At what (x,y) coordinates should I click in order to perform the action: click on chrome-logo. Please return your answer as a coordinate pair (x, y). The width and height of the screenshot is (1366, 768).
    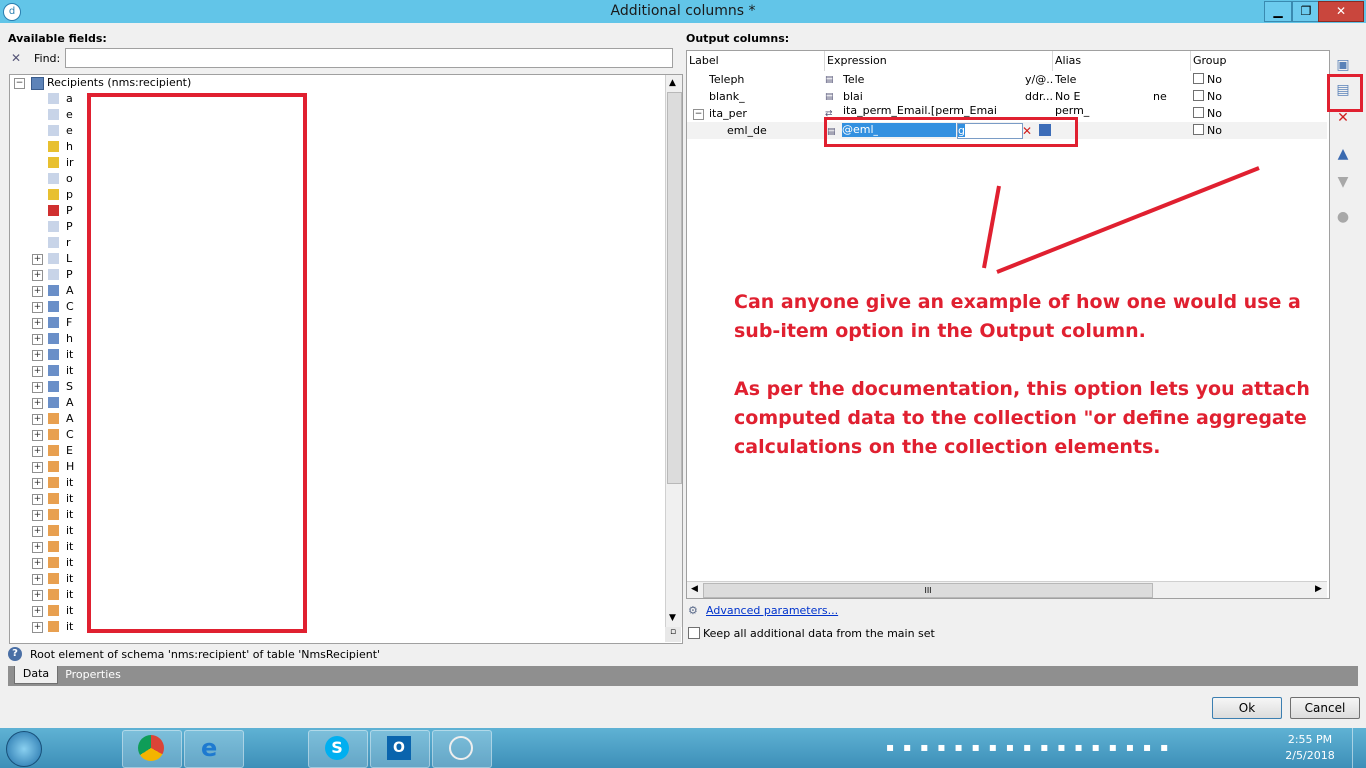
    Looking at the image, I should click on (151, 748).